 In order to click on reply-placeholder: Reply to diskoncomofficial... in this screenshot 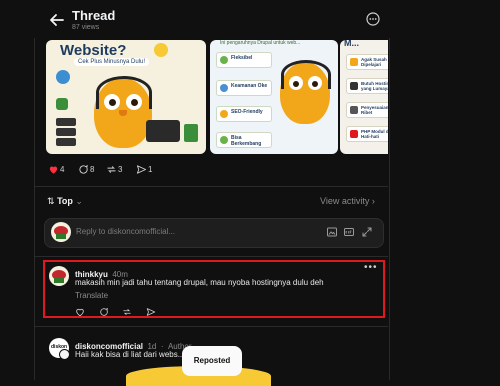, I will do `click(126, 231)`.